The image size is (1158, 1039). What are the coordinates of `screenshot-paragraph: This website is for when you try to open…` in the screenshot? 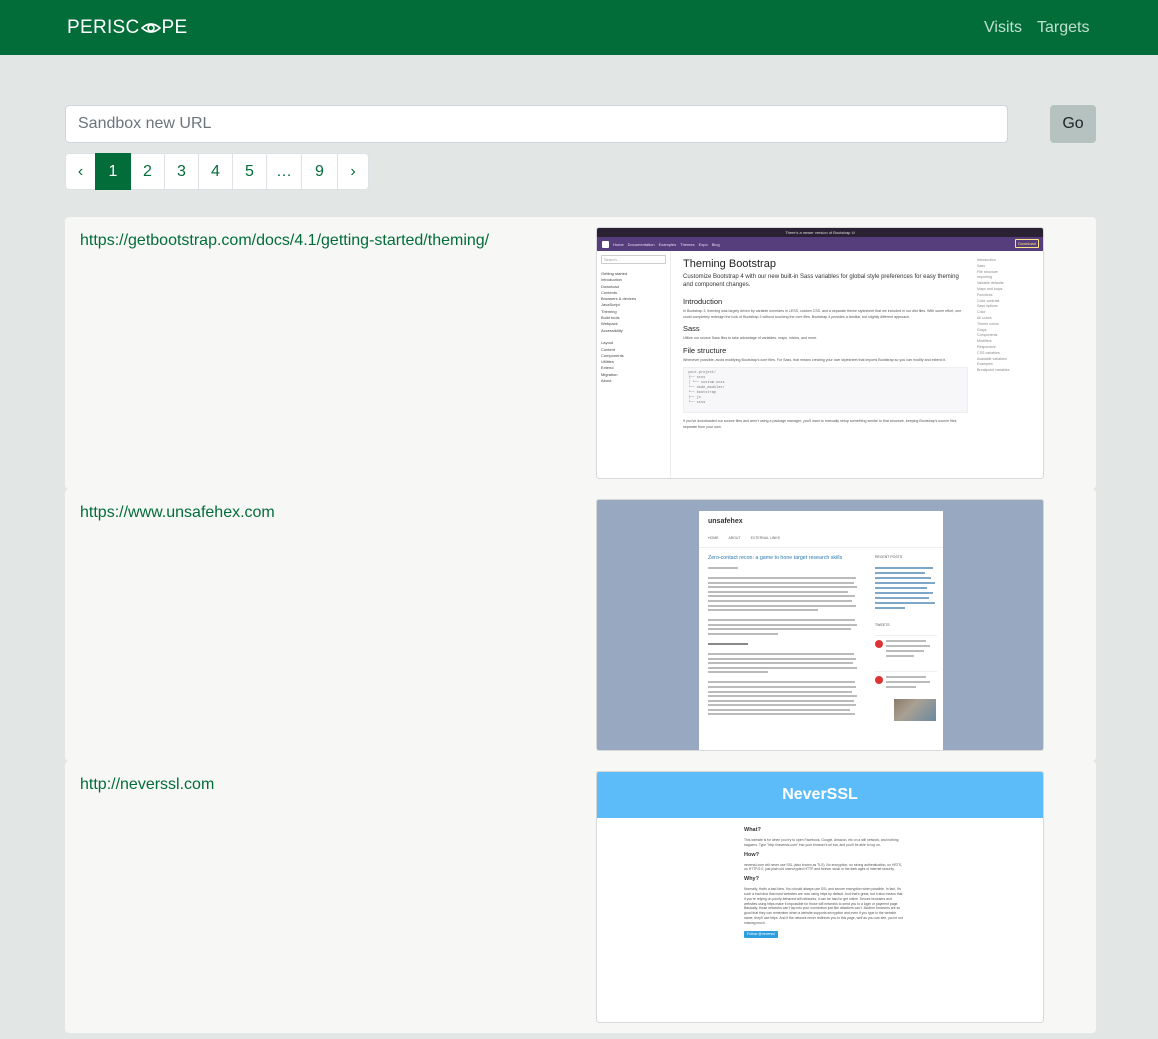 It's located at (821, 842).